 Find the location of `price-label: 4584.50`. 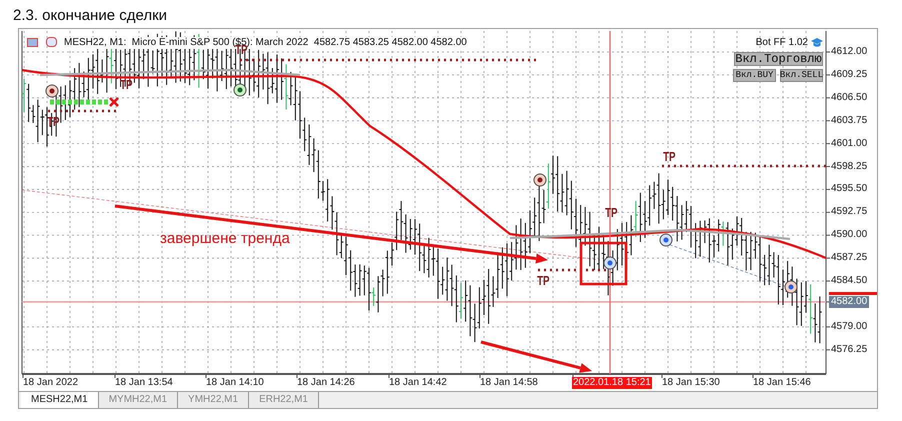

price-label: 4584.50 is located at coordinates (849, 281).